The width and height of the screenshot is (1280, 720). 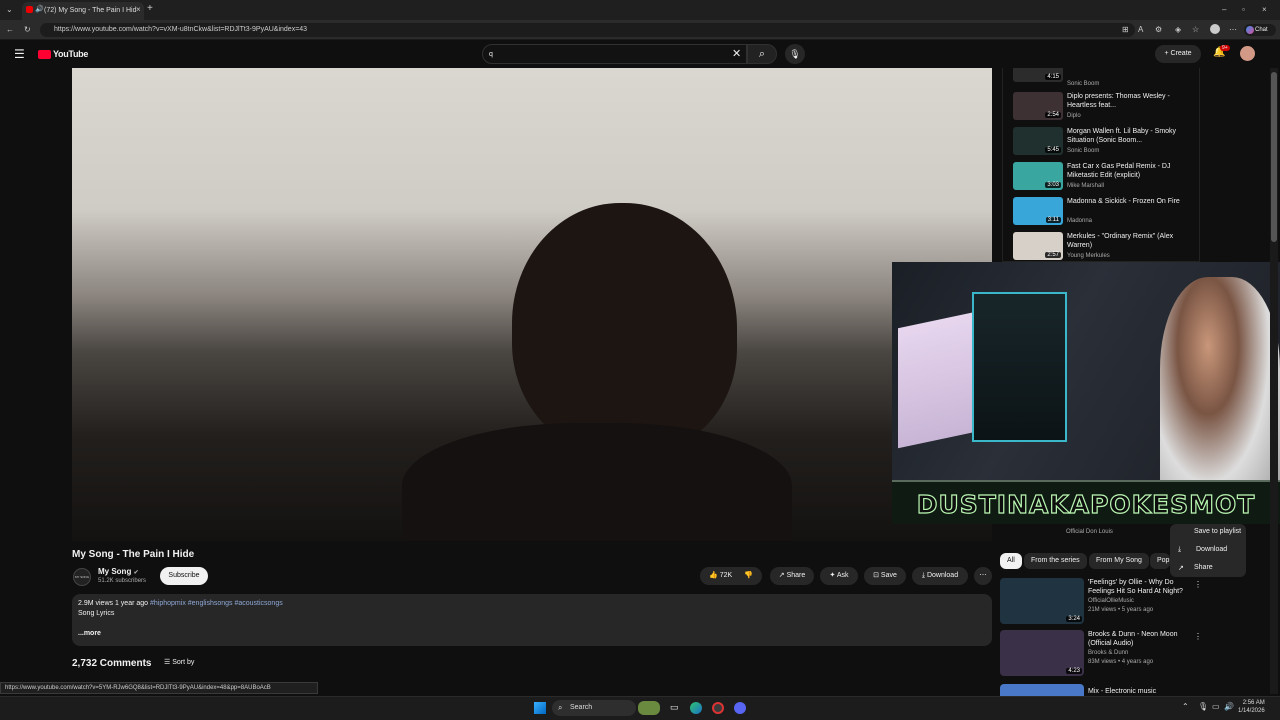 I want to click on discord-icon, so click(x=740, y=708).